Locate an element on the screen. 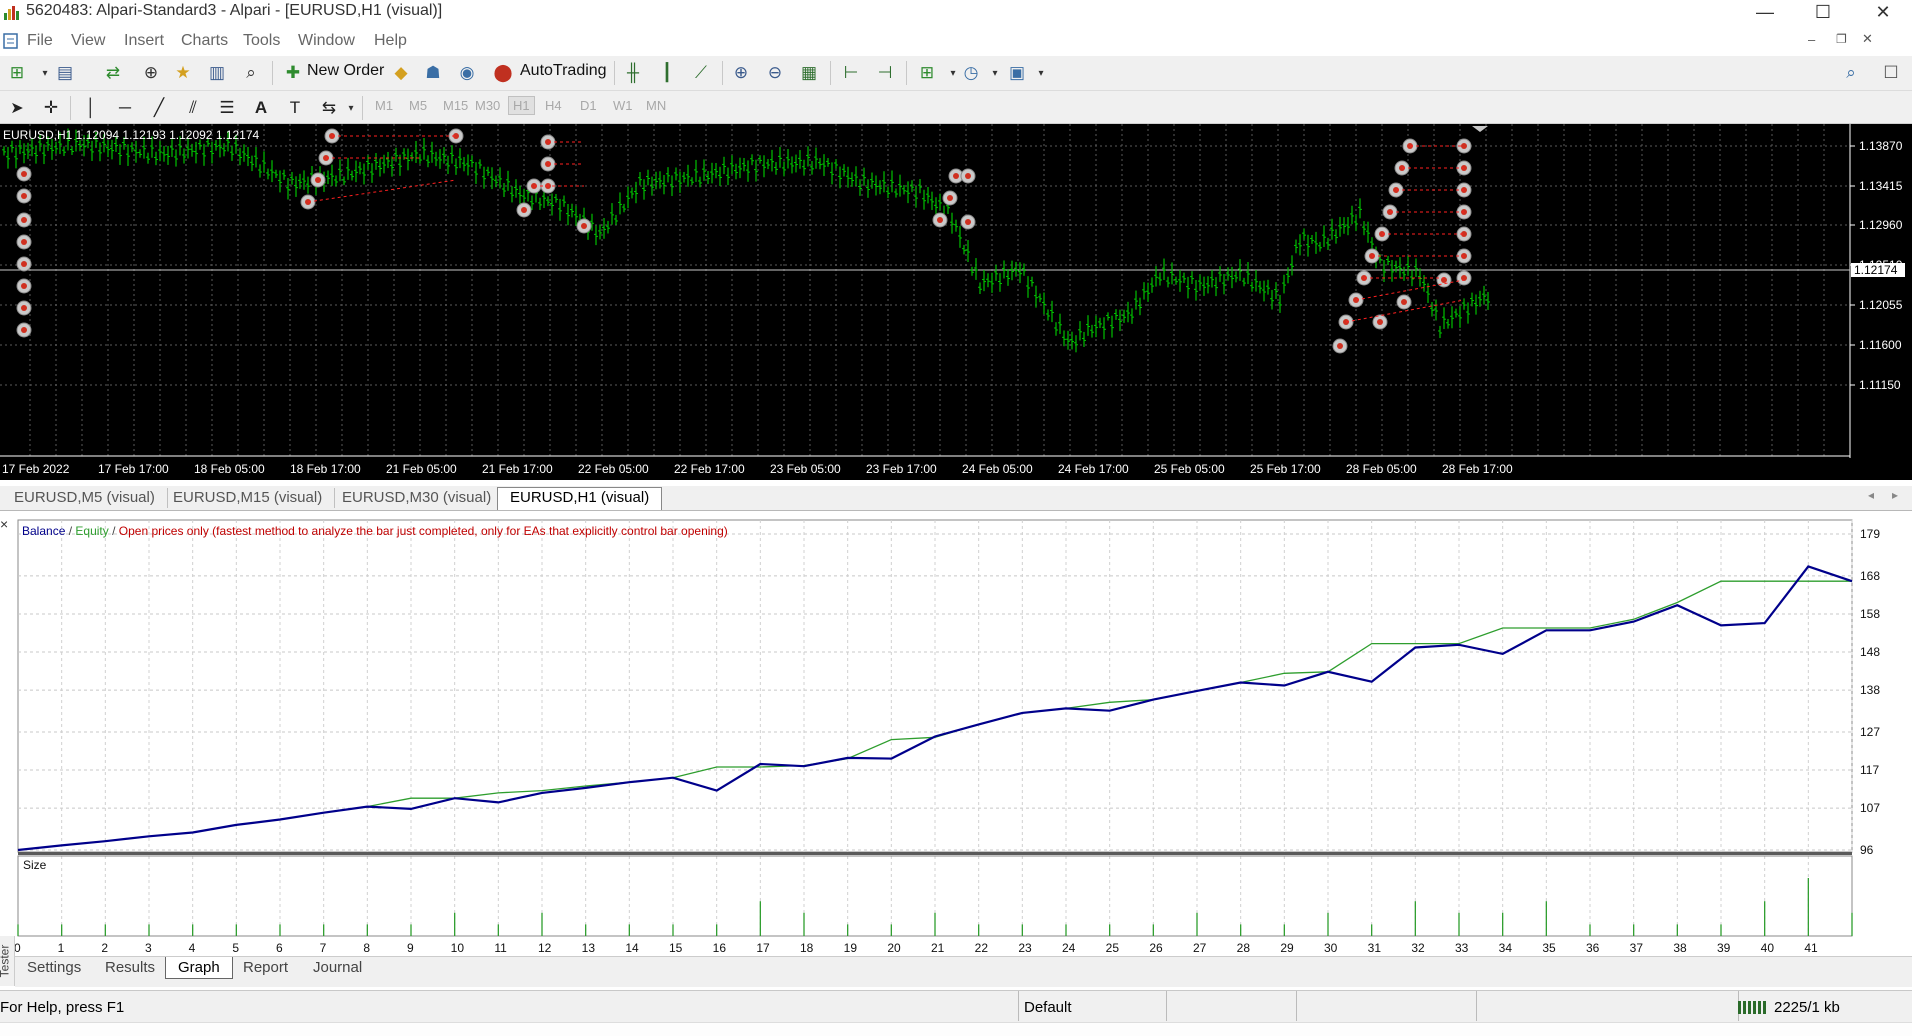  zoom-out-icon: ⊖ is located at coordinates (775, 73).